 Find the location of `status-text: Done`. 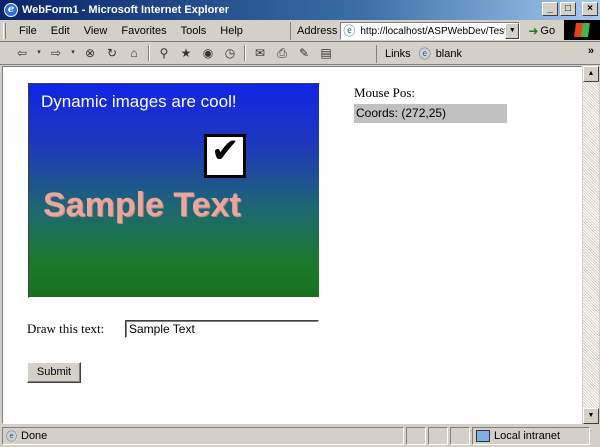

status-text: Done is located at coordinates (34, 436).